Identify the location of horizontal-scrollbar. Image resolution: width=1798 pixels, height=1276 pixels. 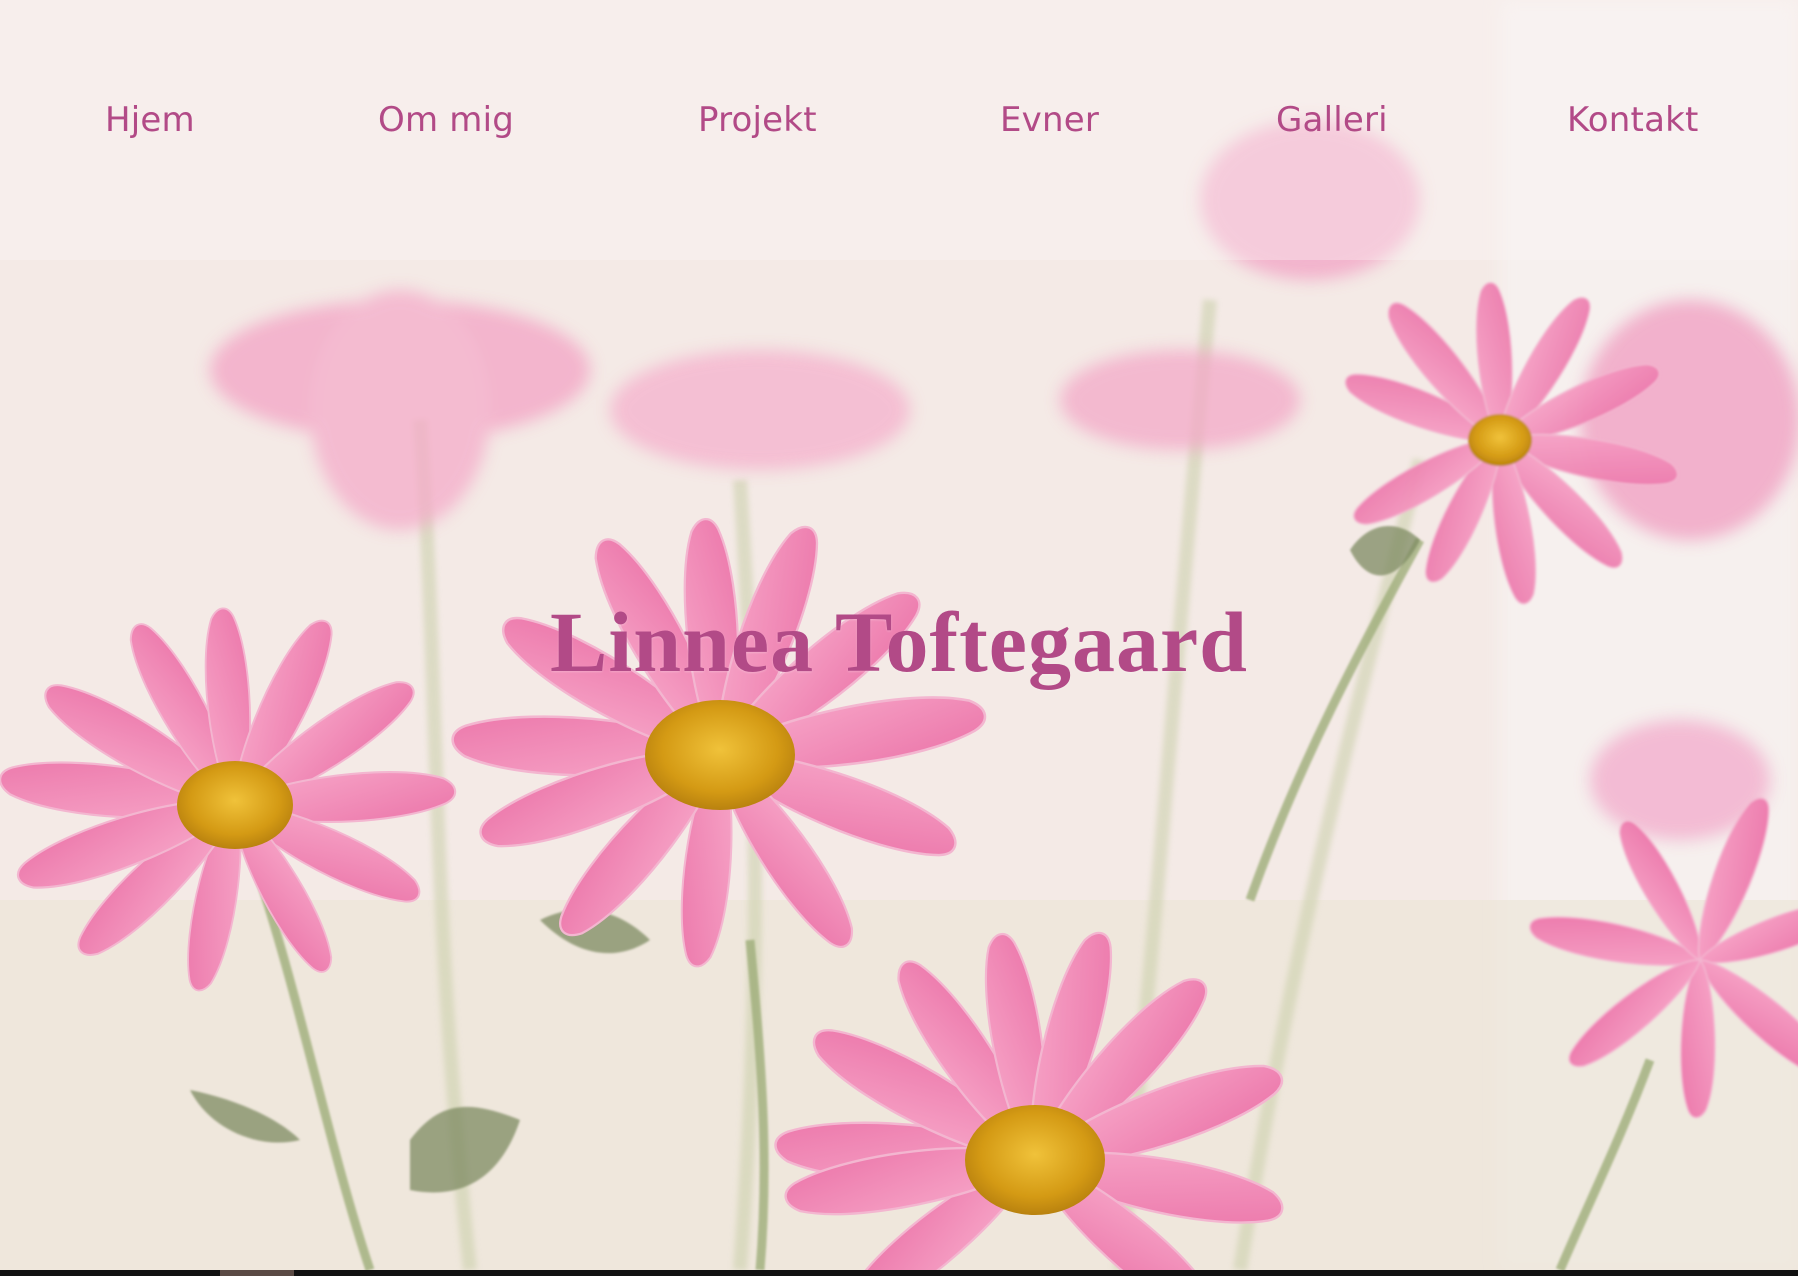
(899, 1273).